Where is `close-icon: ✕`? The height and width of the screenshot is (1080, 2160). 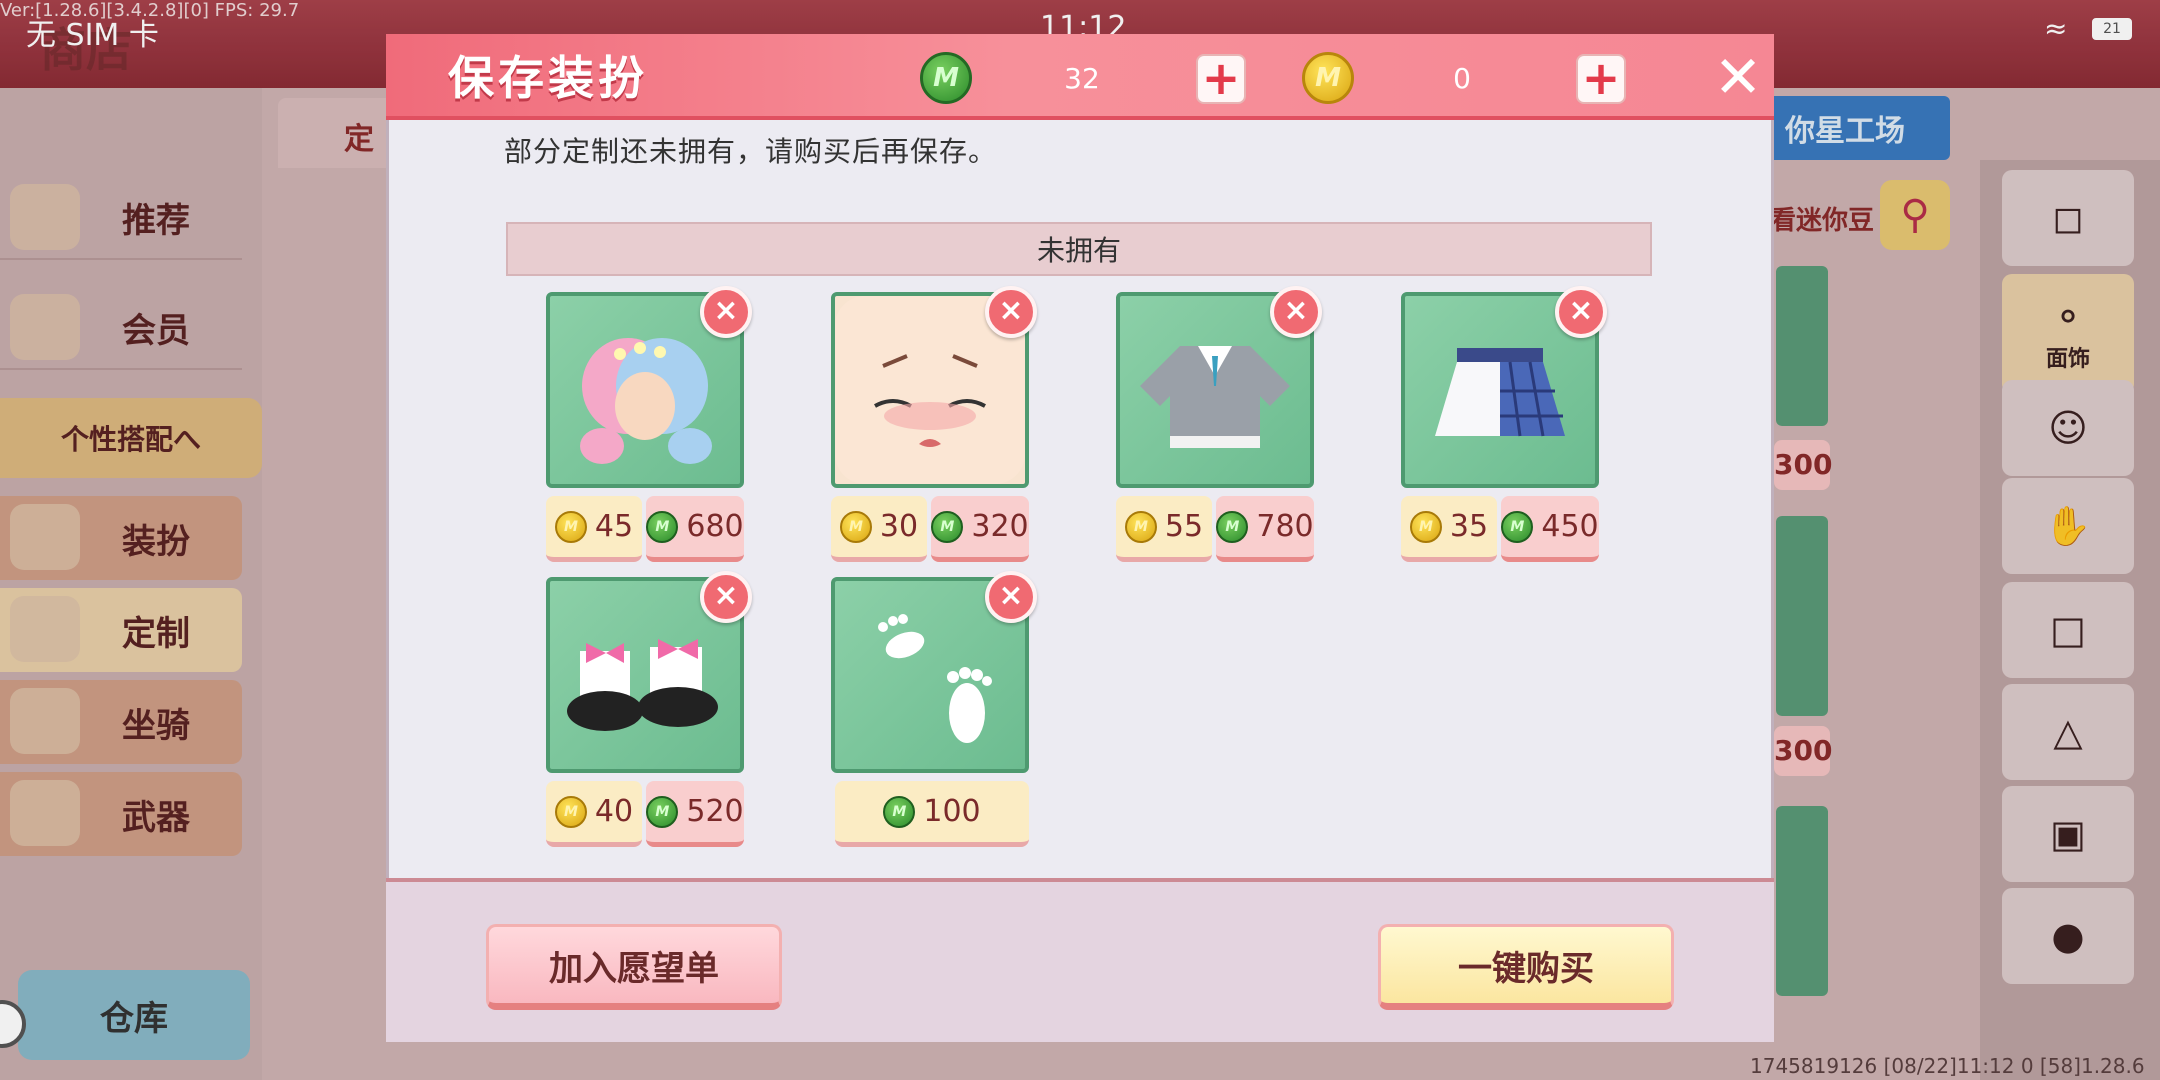 close-icon: ✕ is located at coordinates (1738, 77).